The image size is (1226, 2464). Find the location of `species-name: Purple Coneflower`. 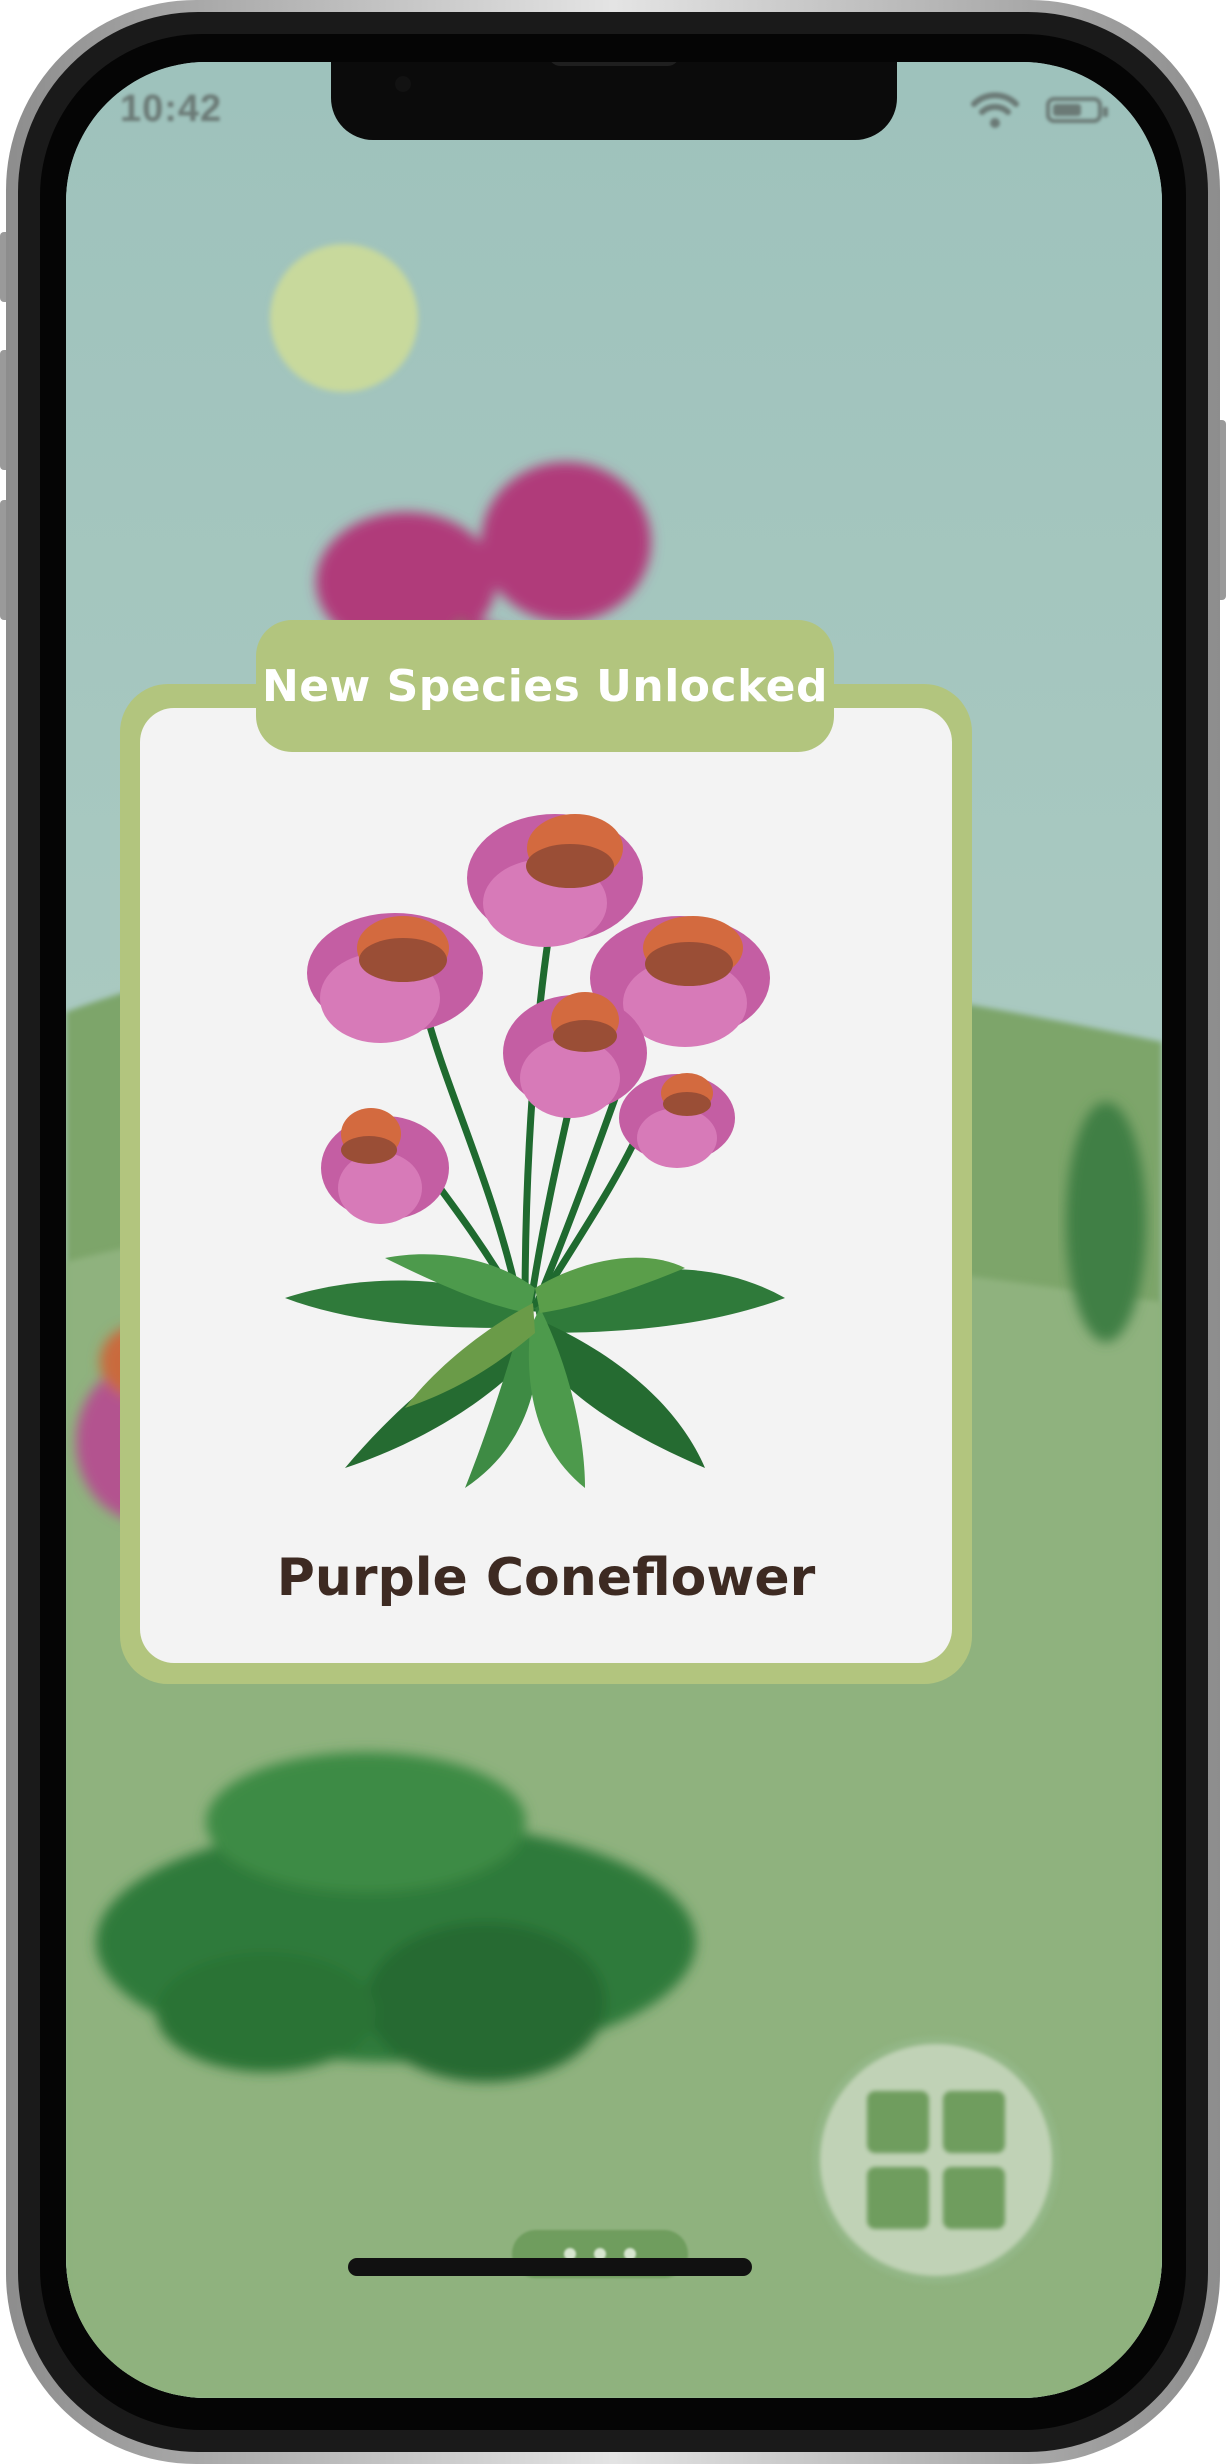

species-name: Purple Coneflower is located at coordinates (546, 1578).